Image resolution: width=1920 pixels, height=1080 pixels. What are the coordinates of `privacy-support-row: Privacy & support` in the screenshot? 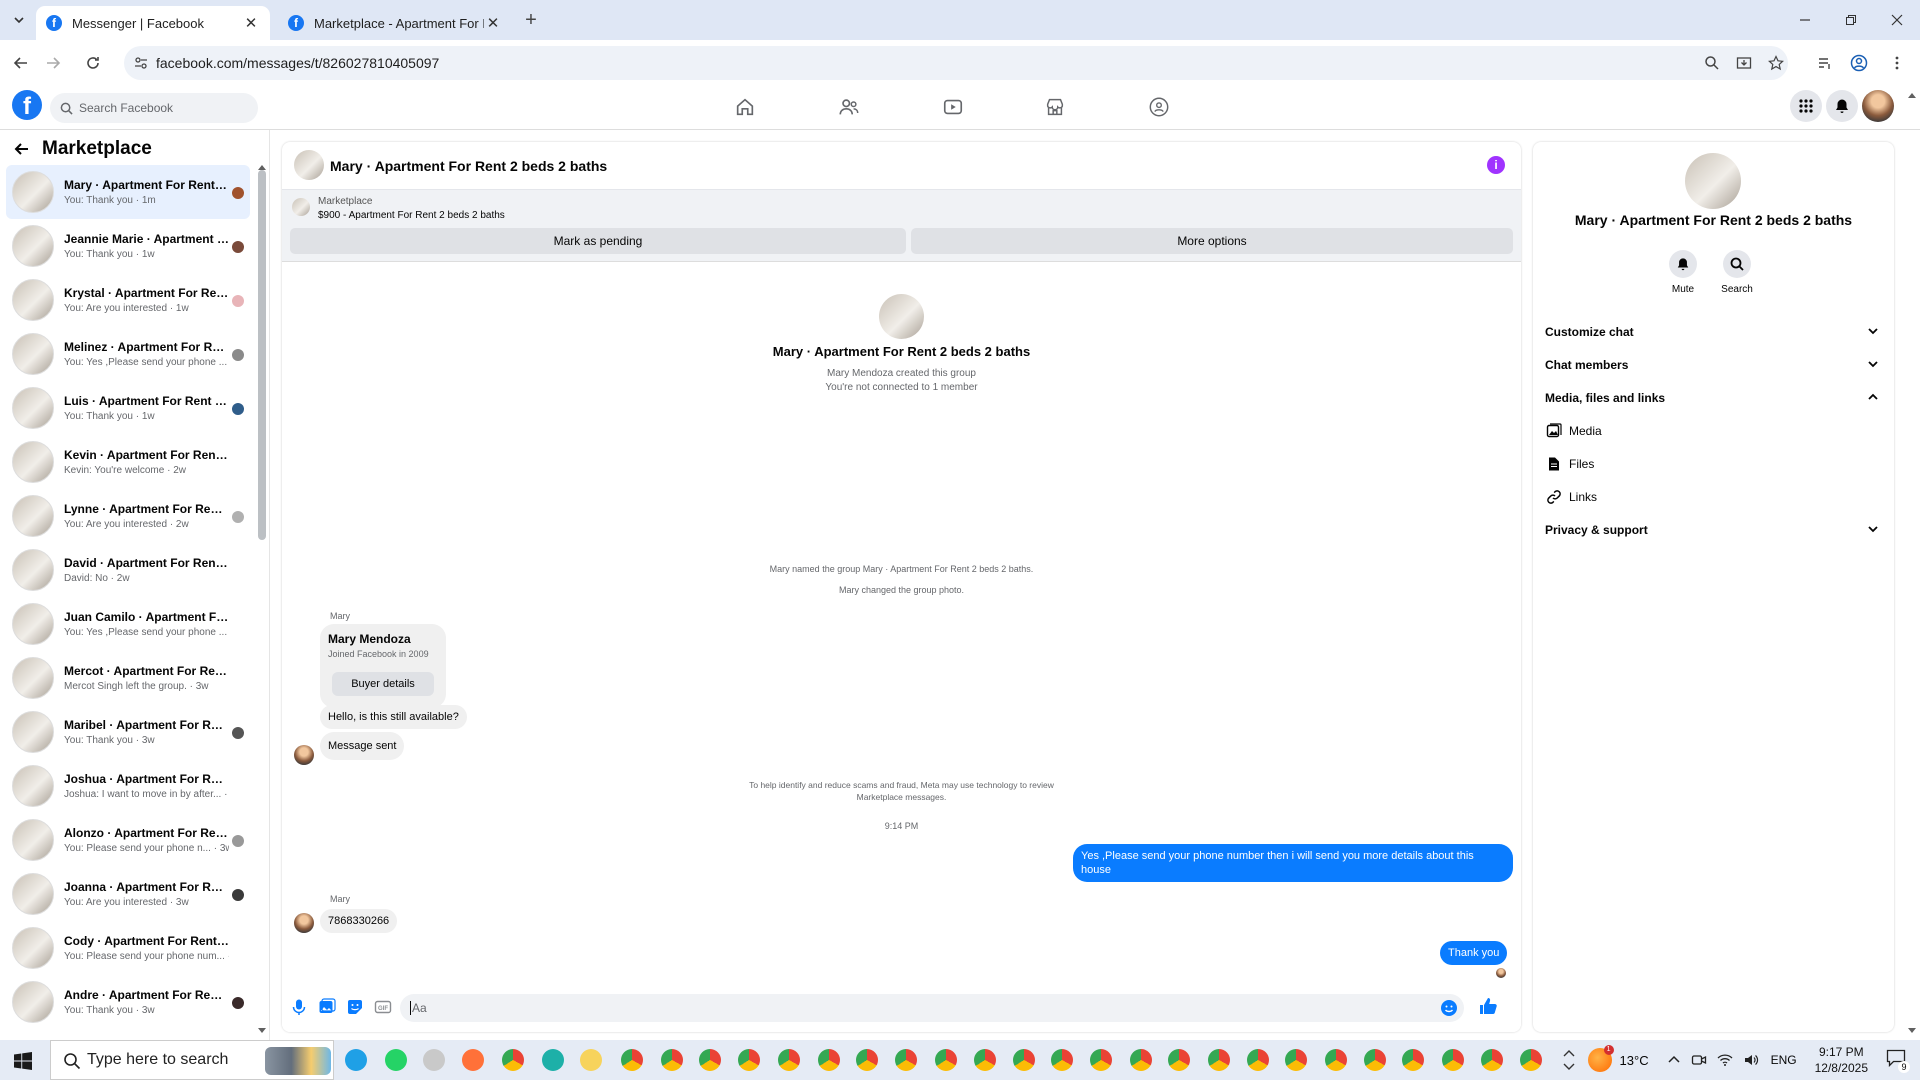 It's located at (1715, 530).